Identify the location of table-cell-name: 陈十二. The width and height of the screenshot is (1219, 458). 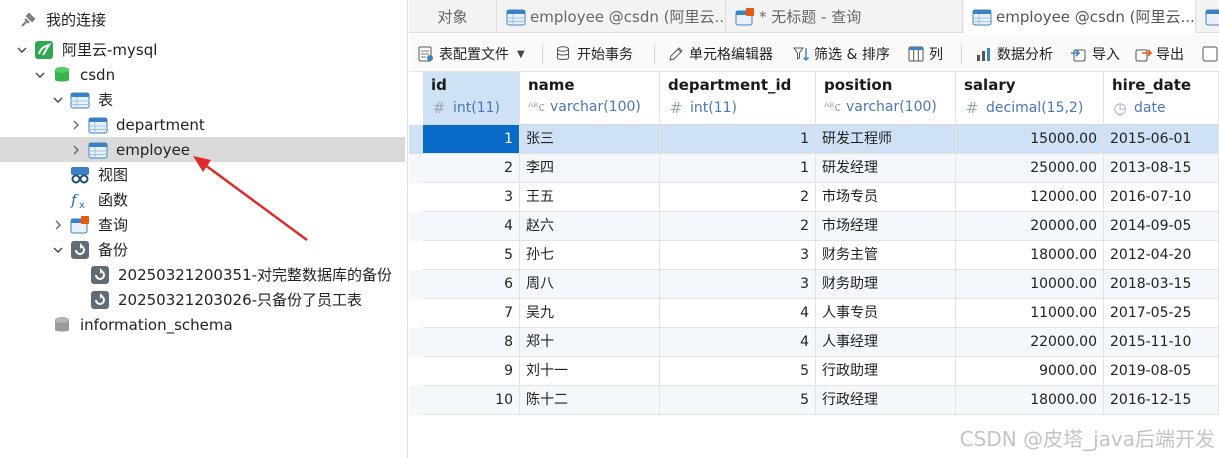
(590, 400).